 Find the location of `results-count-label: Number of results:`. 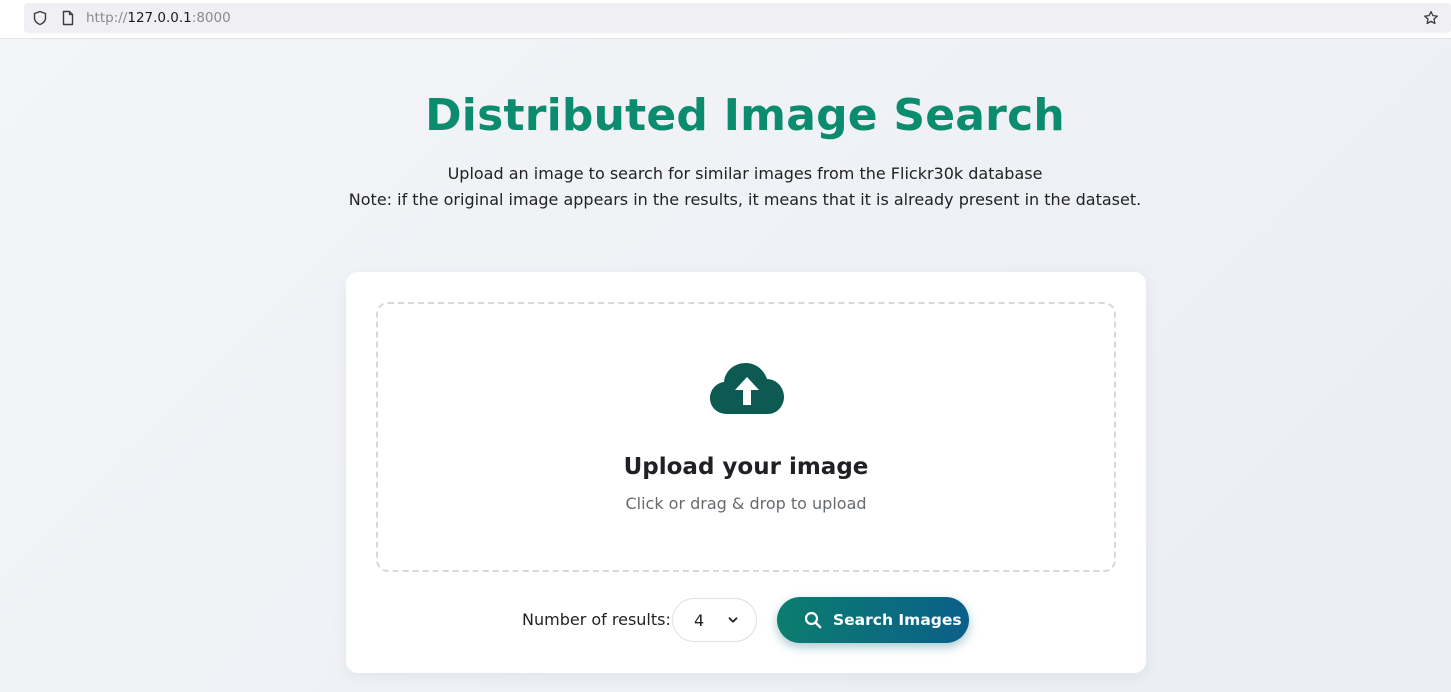

results-count-label: Number of results: is located at coordinates (596, 619).